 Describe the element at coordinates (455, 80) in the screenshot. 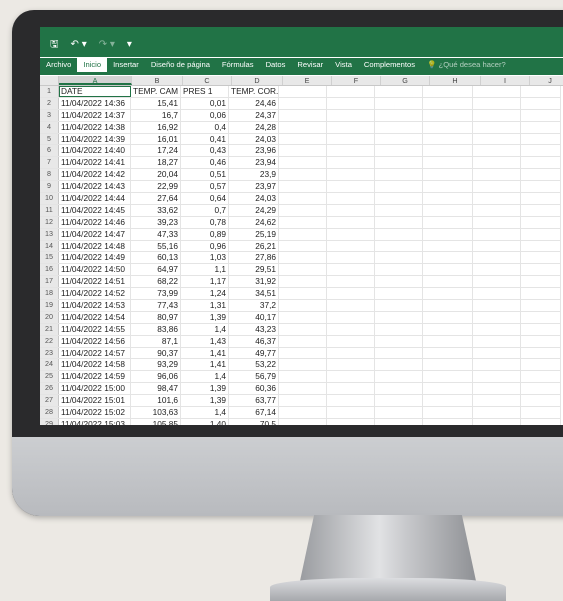

I see `column-header: H` at that location.